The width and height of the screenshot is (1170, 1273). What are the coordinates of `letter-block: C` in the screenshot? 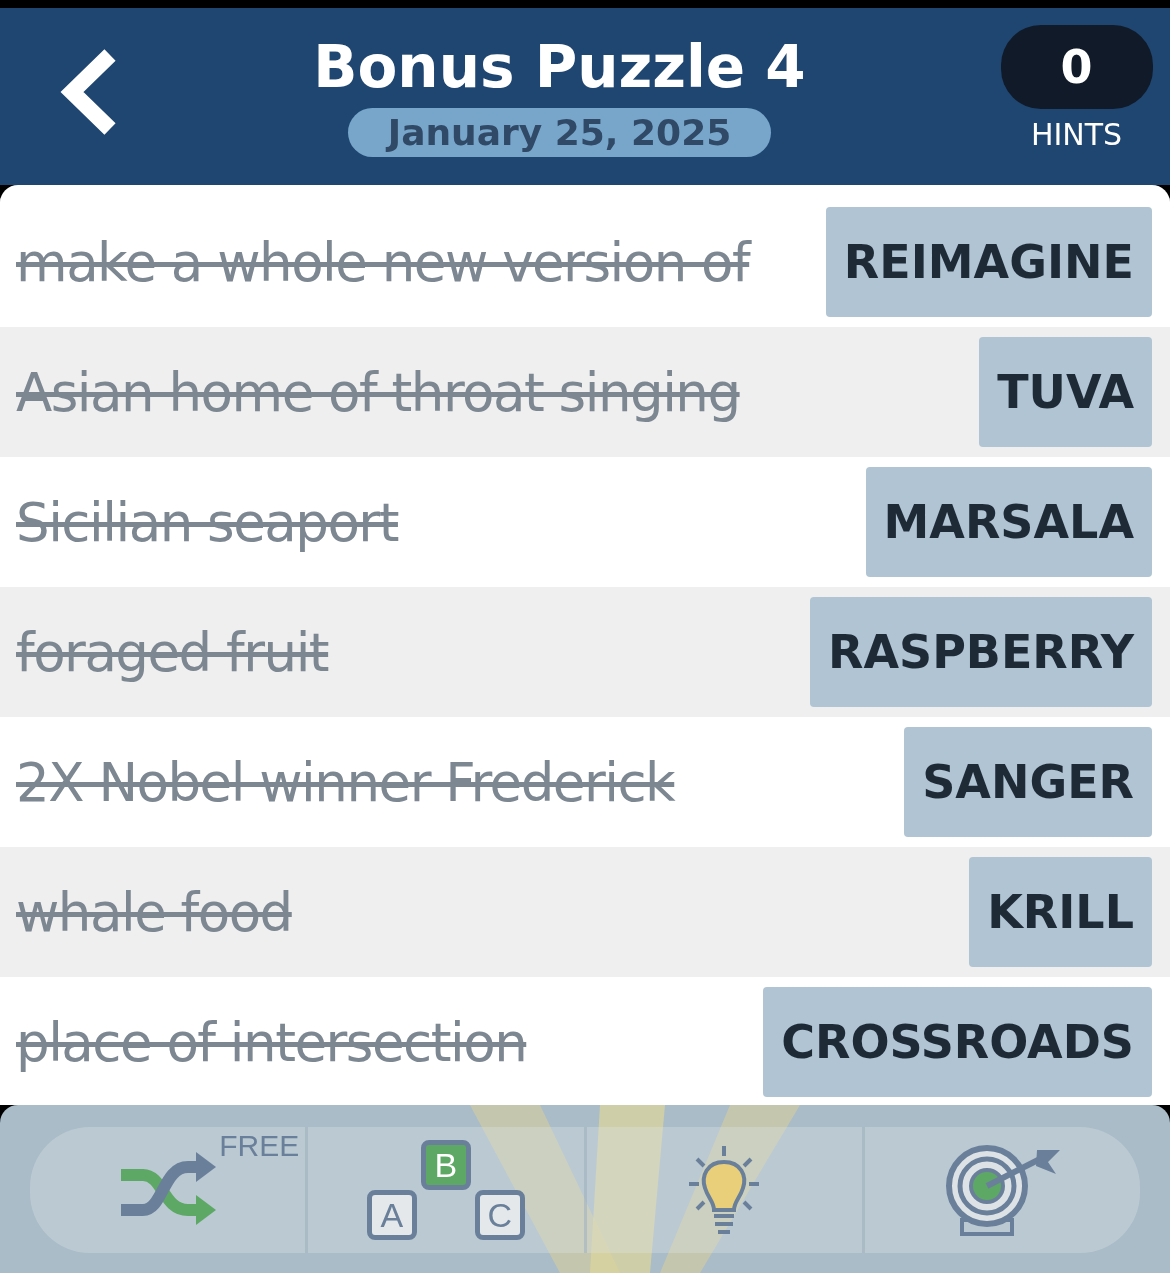 It's located at (499, 1215).